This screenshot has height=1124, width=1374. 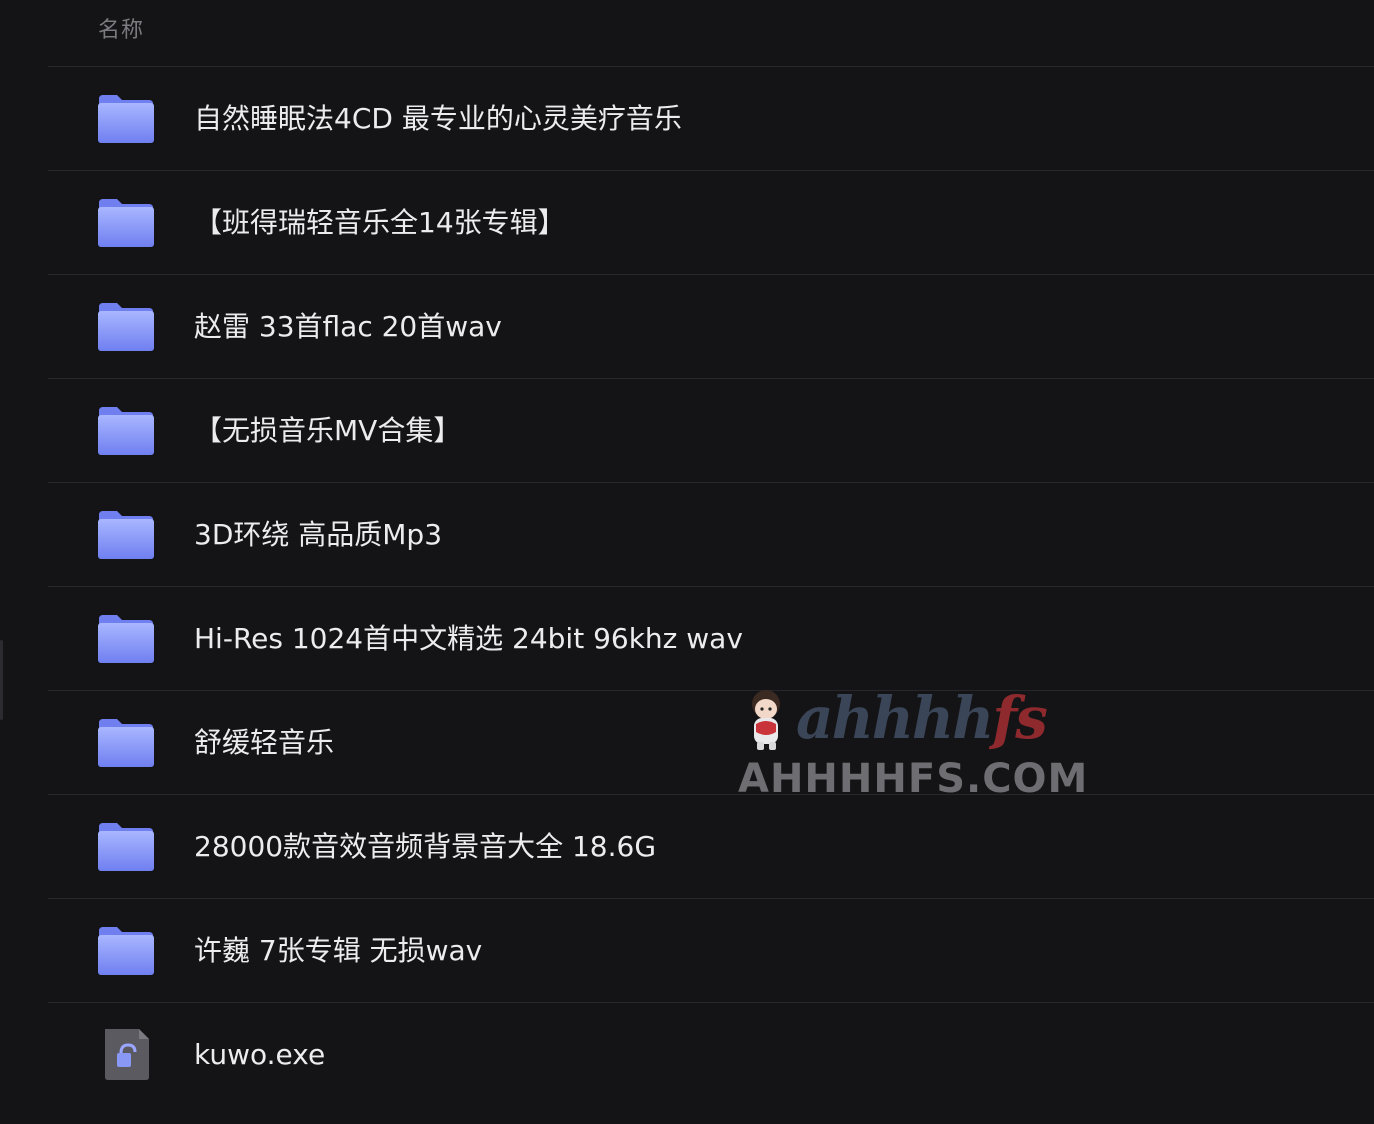 What do you see at coordinates (348, 326) in the screenshot?
I see `file-name: 赵雷 33首flac 20首wav` at bounding box center [348, 326].